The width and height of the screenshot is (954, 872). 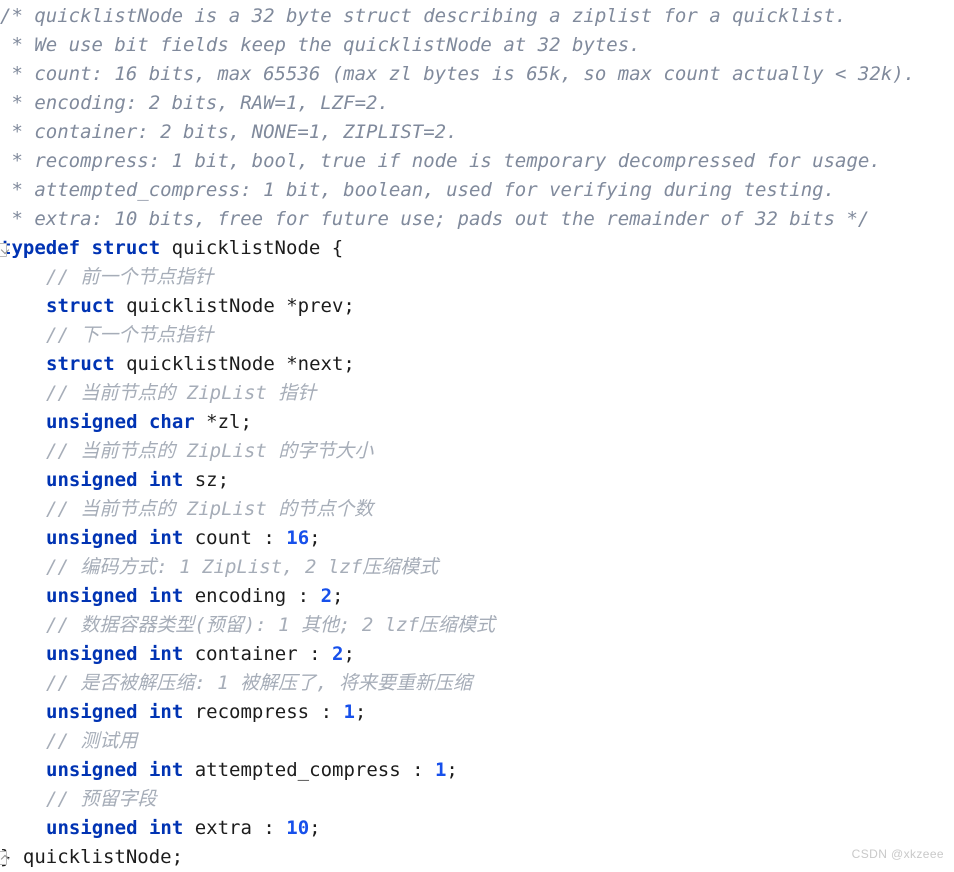 What do you see at coordinates (210, 509) in the screenshot?
I see `code-token-linecomment: // 当前节点的 ZipList 的节点个数` at bounding box center [210, 509].